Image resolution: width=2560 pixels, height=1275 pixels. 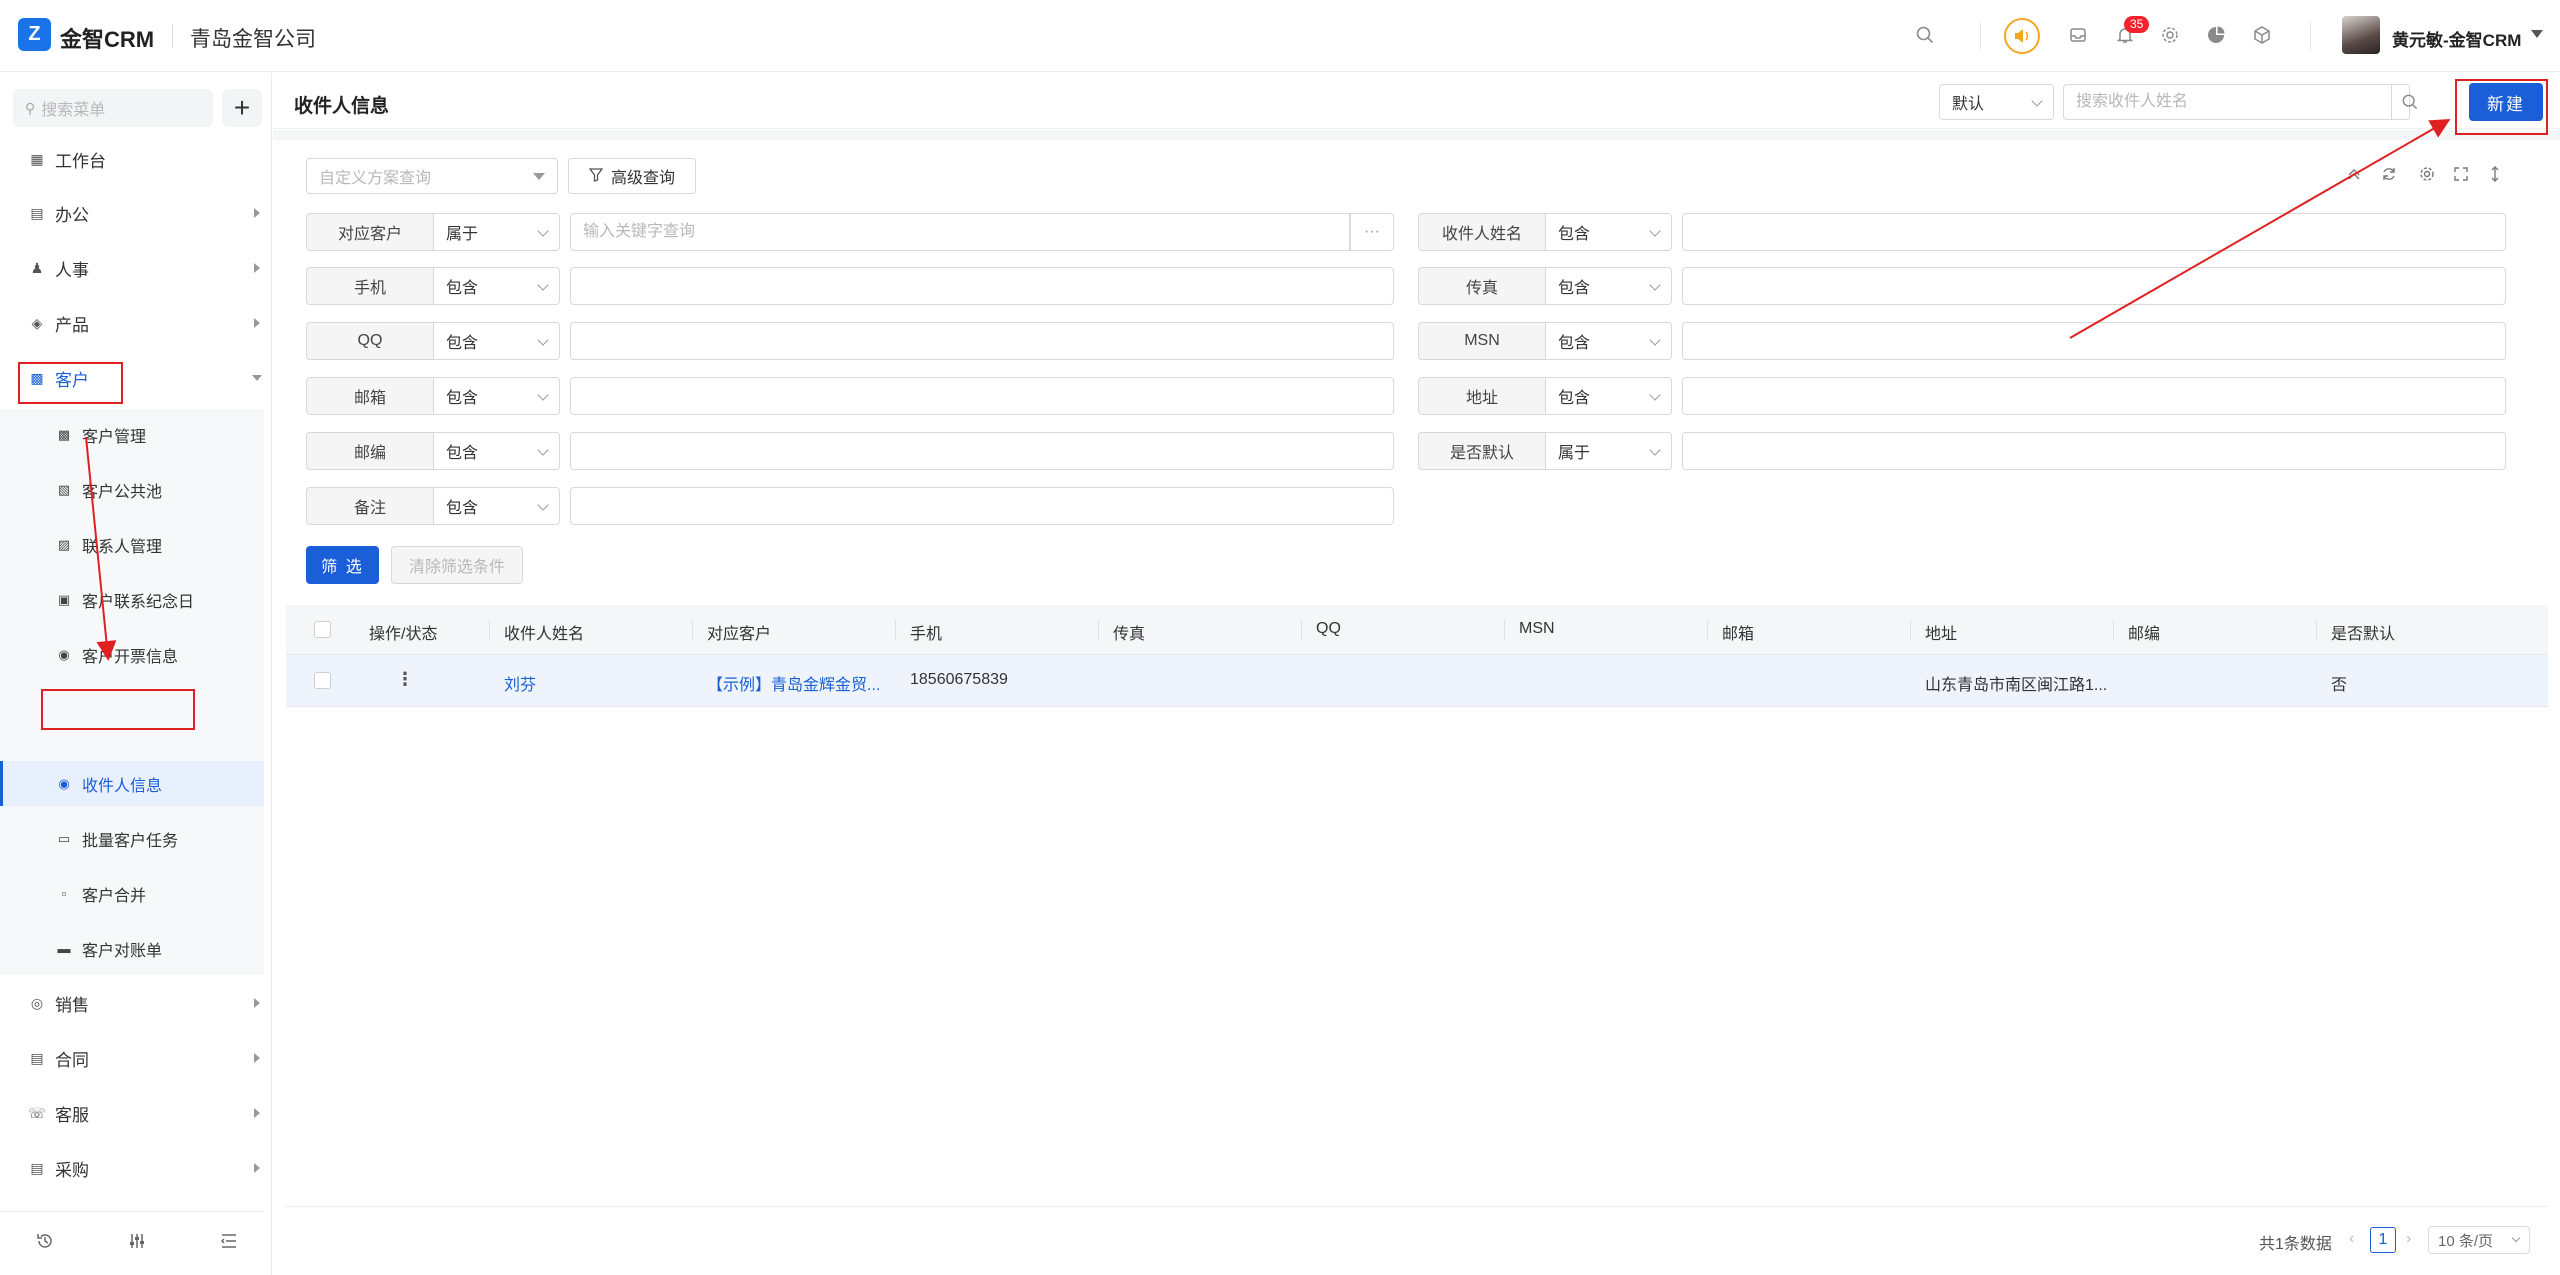 I want to click on history-icon, so click(x=45, y=1243).